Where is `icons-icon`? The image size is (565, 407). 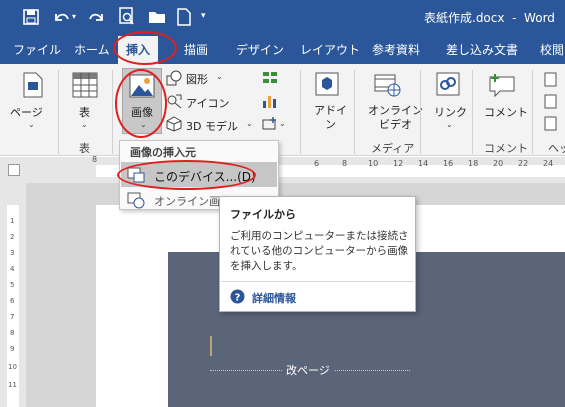 icons-icon is located at coordinates (174, 101).